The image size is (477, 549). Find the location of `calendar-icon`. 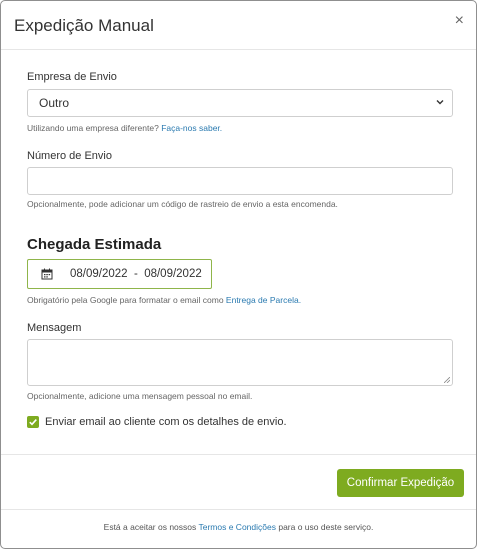

calendar-icon is located at coordinates (47, 274).